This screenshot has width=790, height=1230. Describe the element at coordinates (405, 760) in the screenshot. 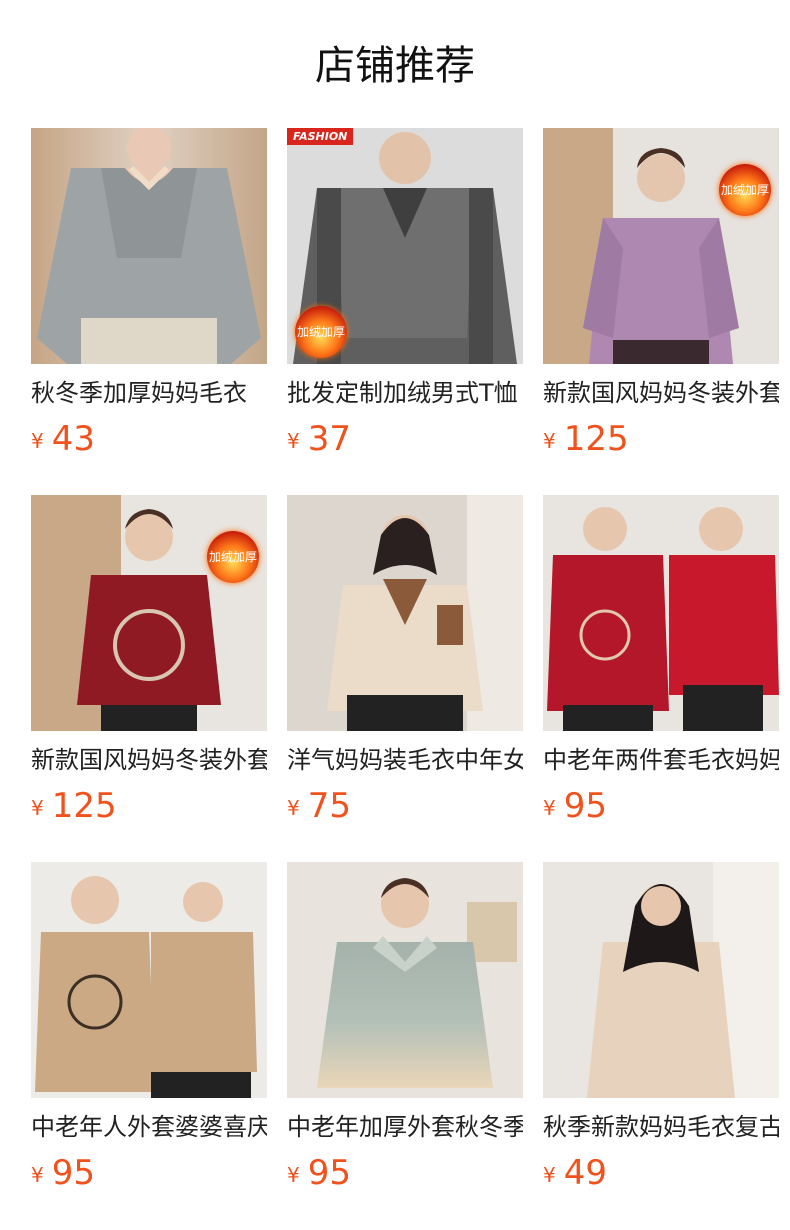

I see `product-name: 洋气妈妈装毛衣中年女` at that location.